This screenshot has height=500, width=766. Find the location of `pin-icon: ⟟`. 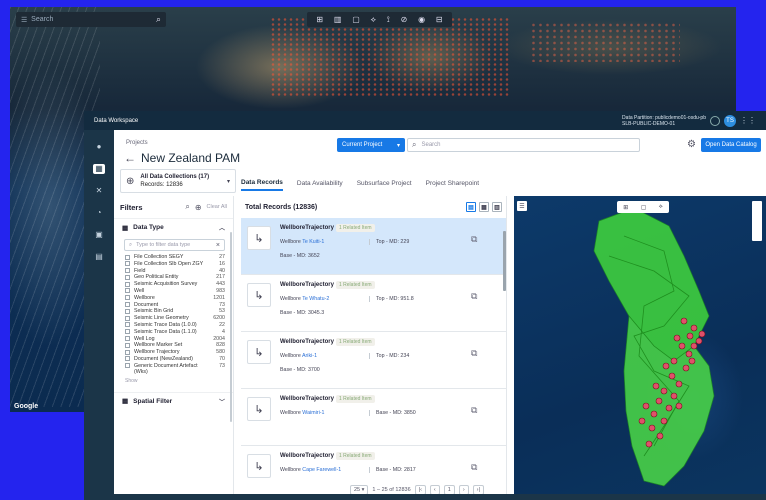

pin-icon: ⟟ is located at coordinates (388, 20).